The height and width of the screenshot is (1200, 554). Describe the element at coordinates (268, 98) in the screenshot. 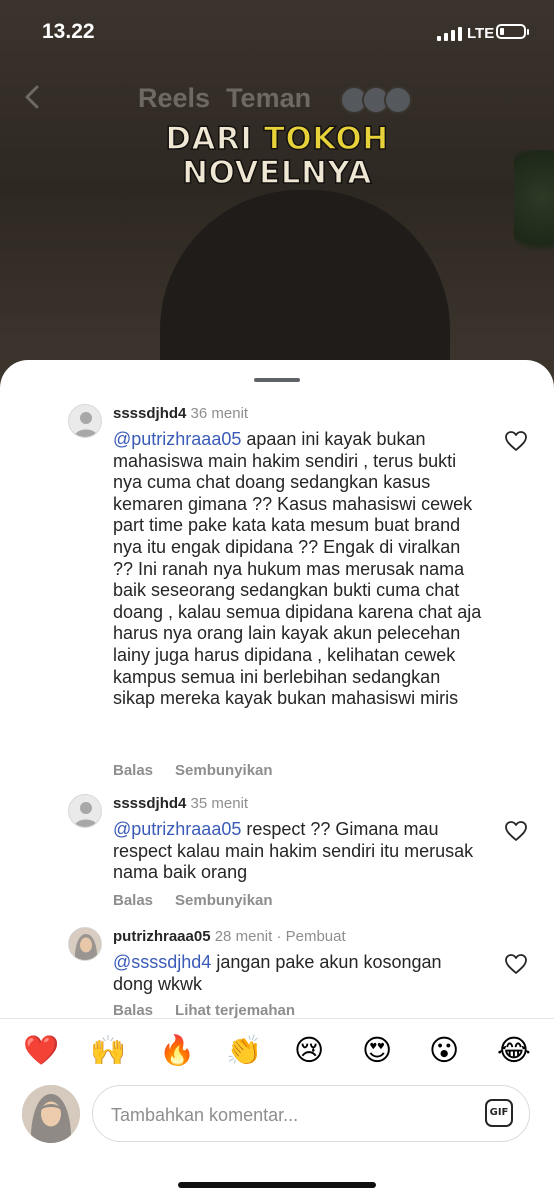

I see `tab-teman: Teman` at that location.